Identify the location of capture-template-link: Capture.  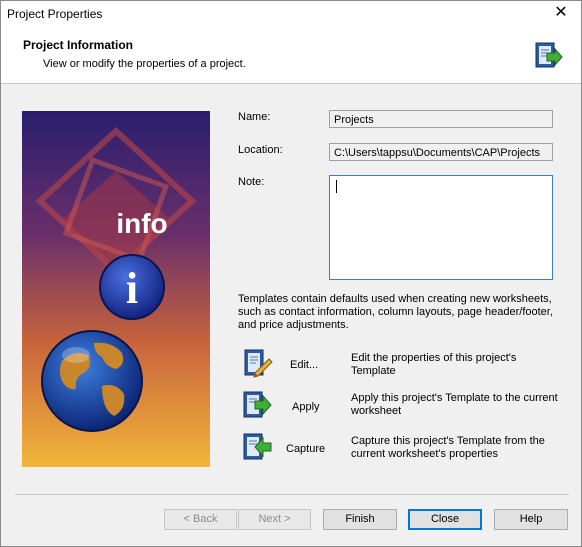
(305, 449).